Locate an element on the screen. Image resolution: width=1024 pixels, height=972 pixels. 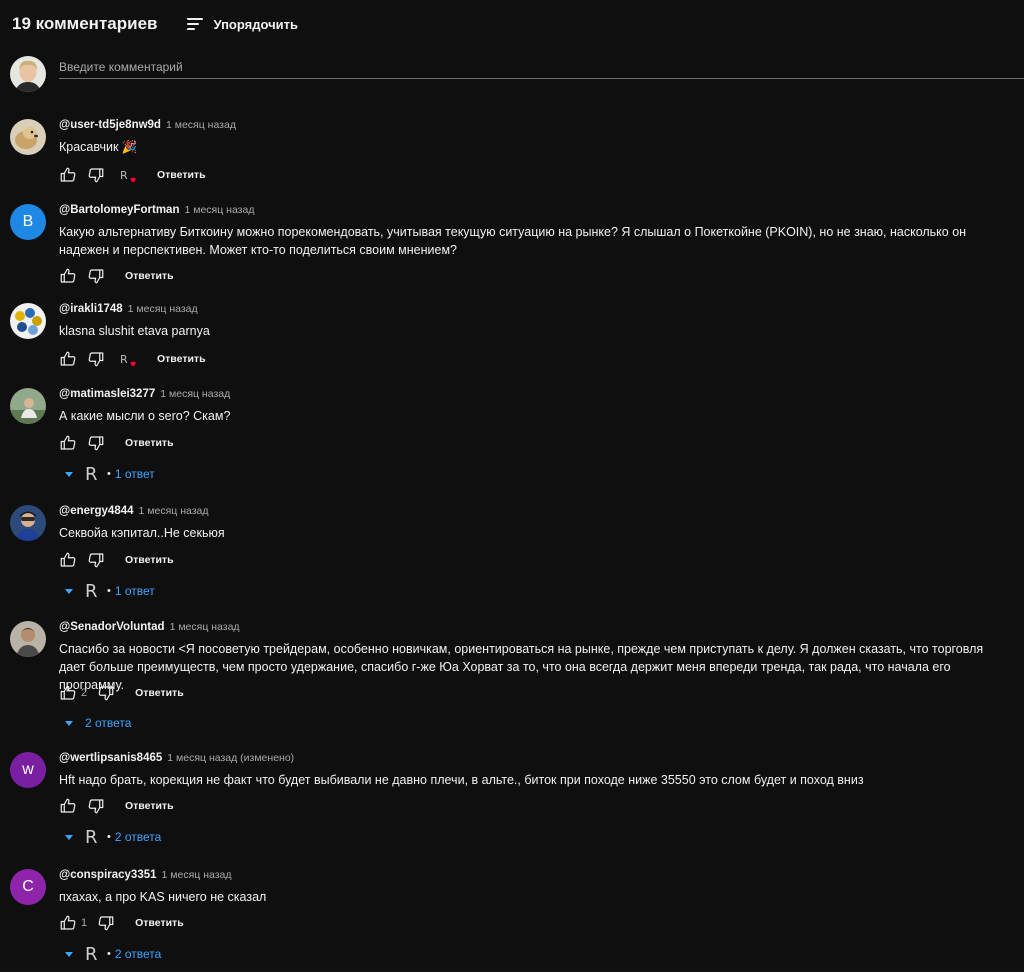
comment-composer is located at coordinates (517, 74).